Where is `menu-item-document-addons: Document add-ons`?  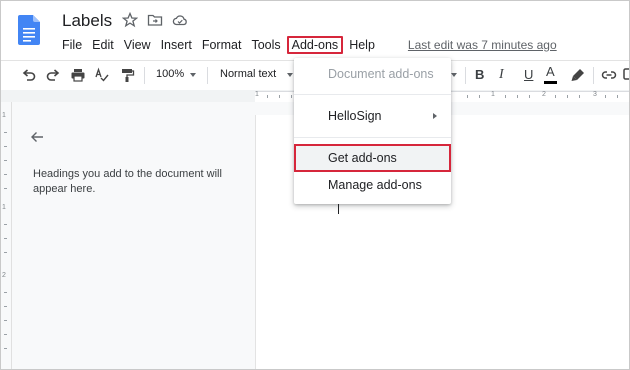
menu-item-document-addons: Document add-ons is located at coordinates (372, 74).